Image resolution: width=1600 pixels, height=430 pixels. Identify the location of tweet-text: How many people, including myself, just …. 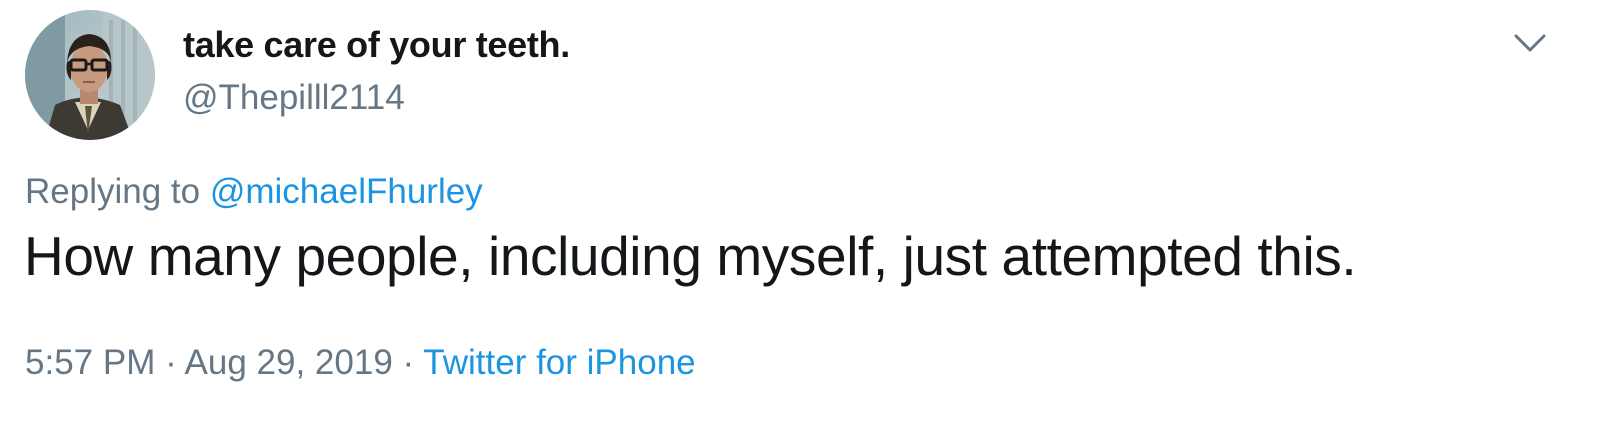
(690, 256).